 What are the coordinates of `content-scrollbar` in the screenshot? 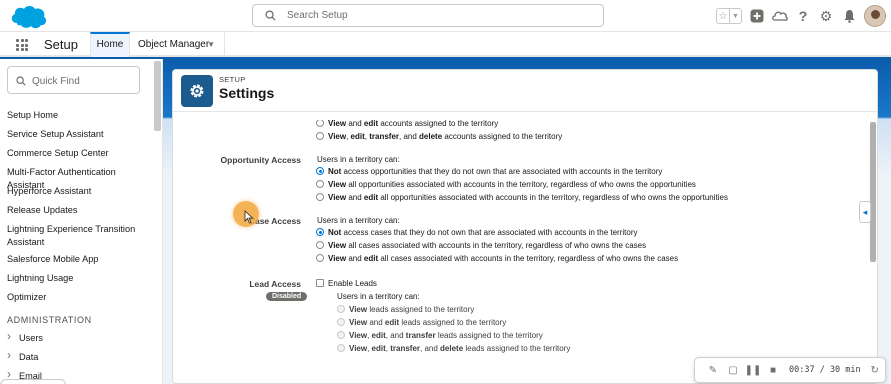 It's located at (873, 192).